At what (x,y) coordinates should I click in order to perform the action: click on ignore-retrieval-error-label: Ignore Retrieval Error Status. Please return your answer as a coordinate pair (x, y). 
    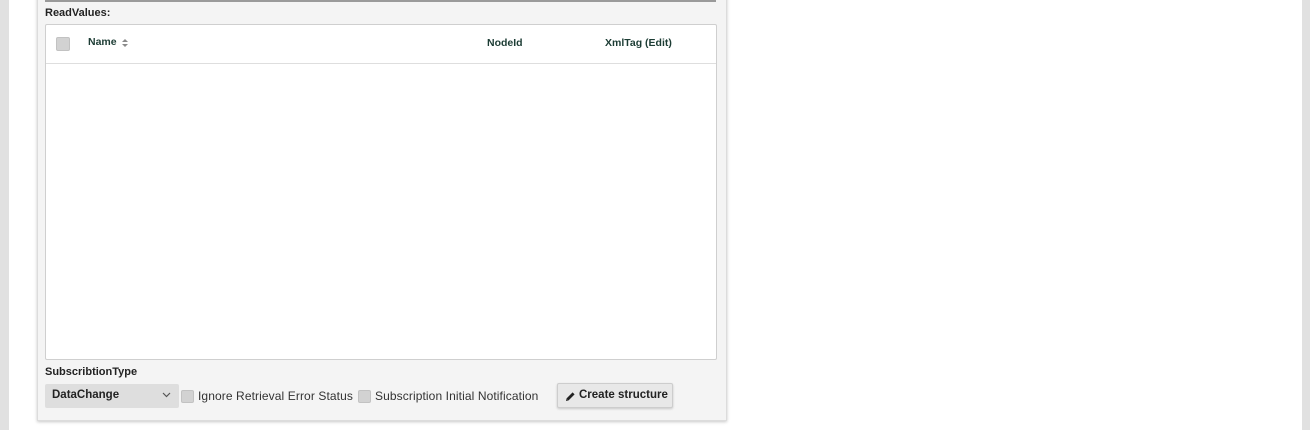
    Looking at the image, I should click on (275, 396).